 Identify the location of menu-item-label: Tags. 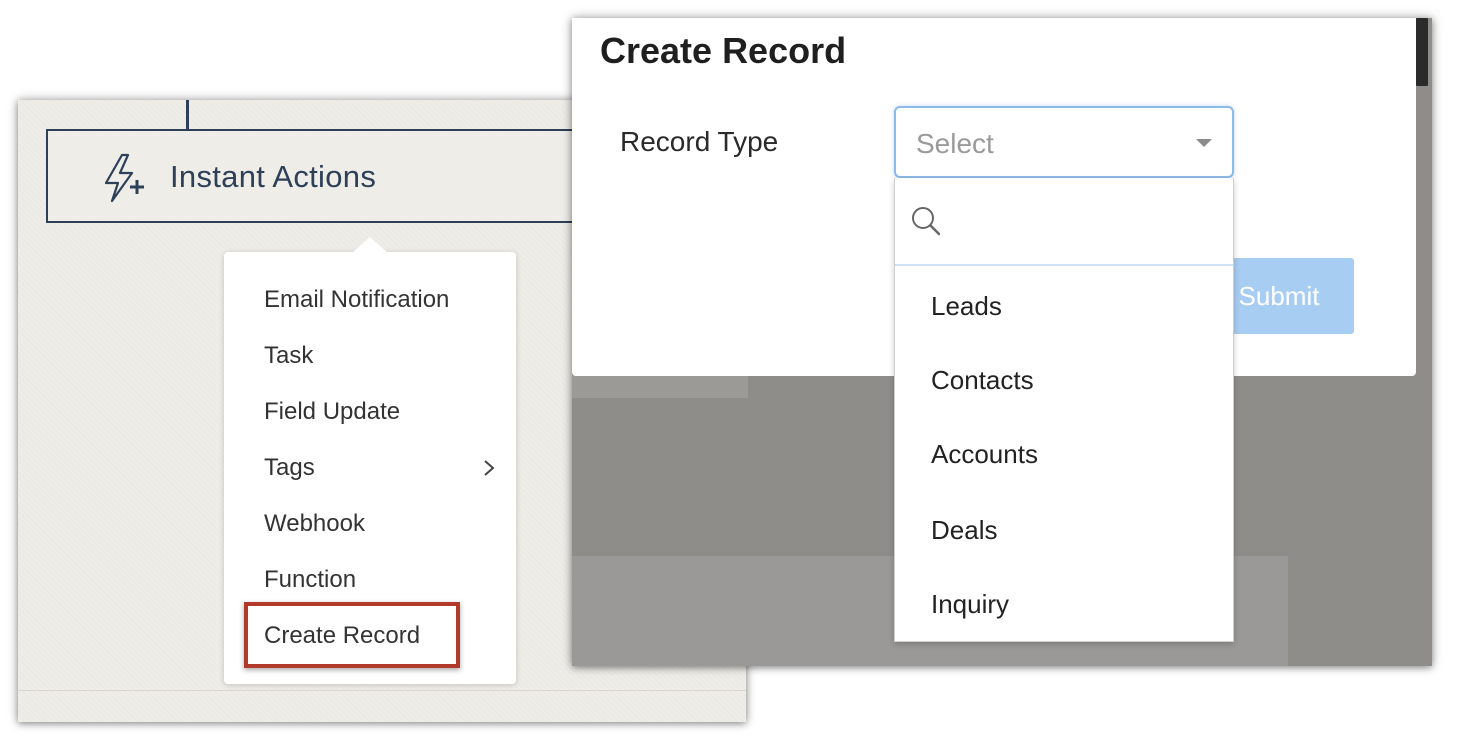
(289, 467).